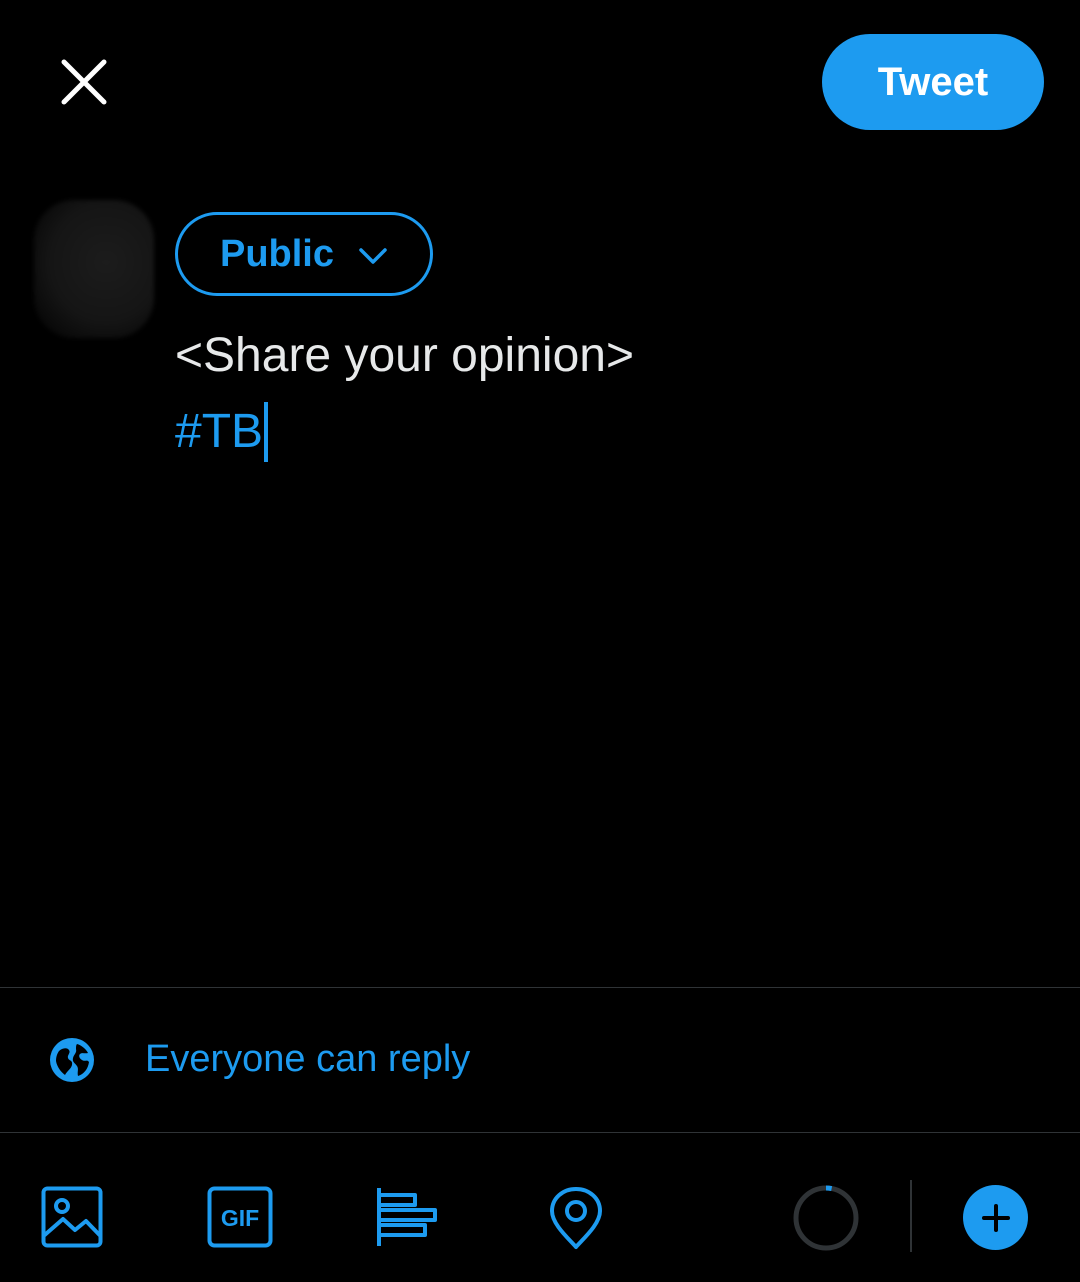 This screenshot has width=1080, height=1282. Describe the element at coordinates (373, 256) in the screenshot. I see `chevron-down-icon` at that location.